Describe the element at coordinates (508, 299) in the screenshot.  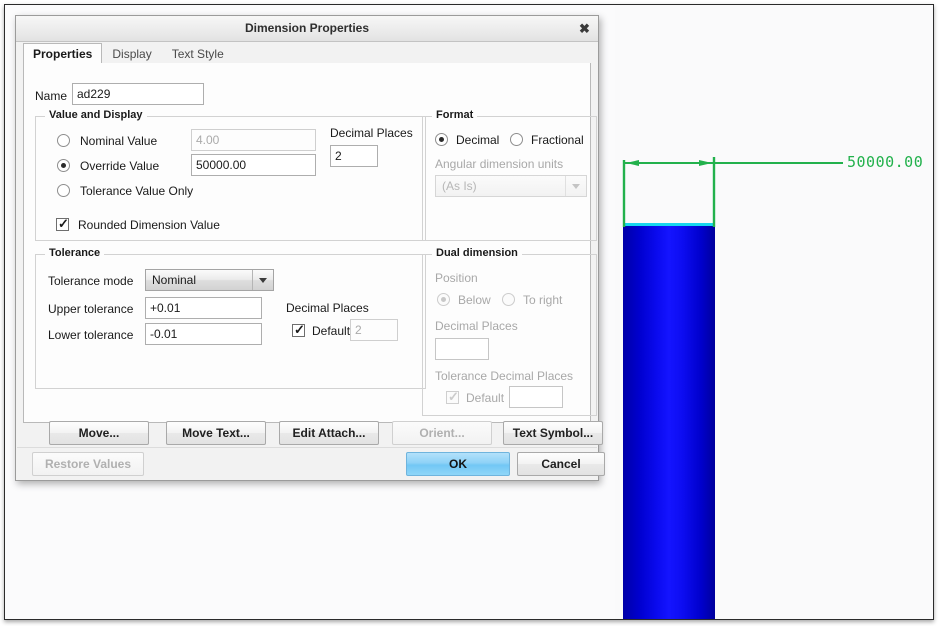
I see `radio-dual-to-right` at that location.